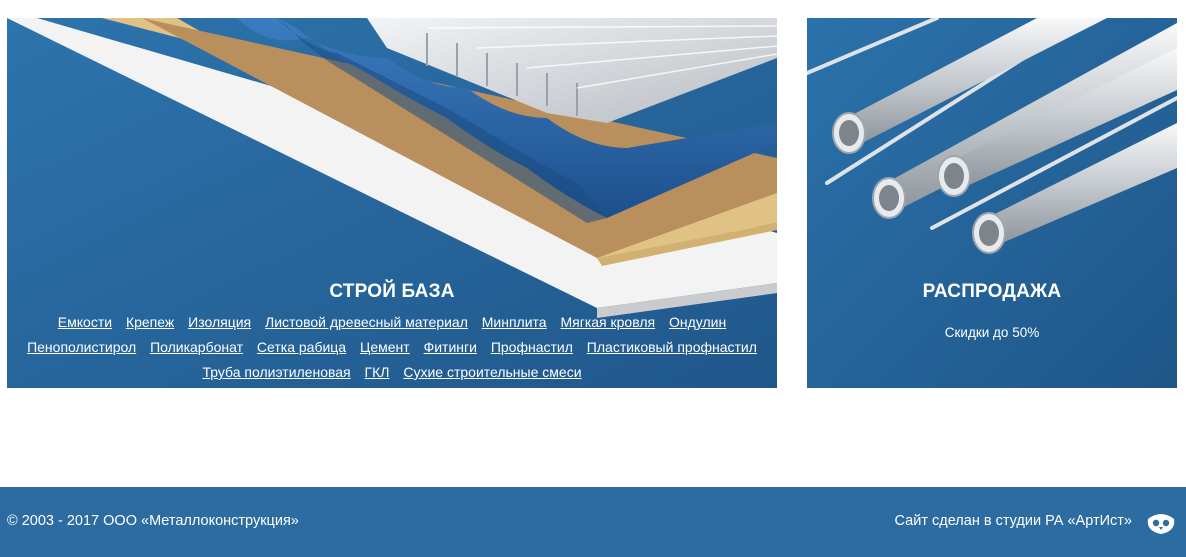 The height and width of the screenshot is (557, 1186). I want to click on link-profnastil: Профнастил, so click(532, 347).